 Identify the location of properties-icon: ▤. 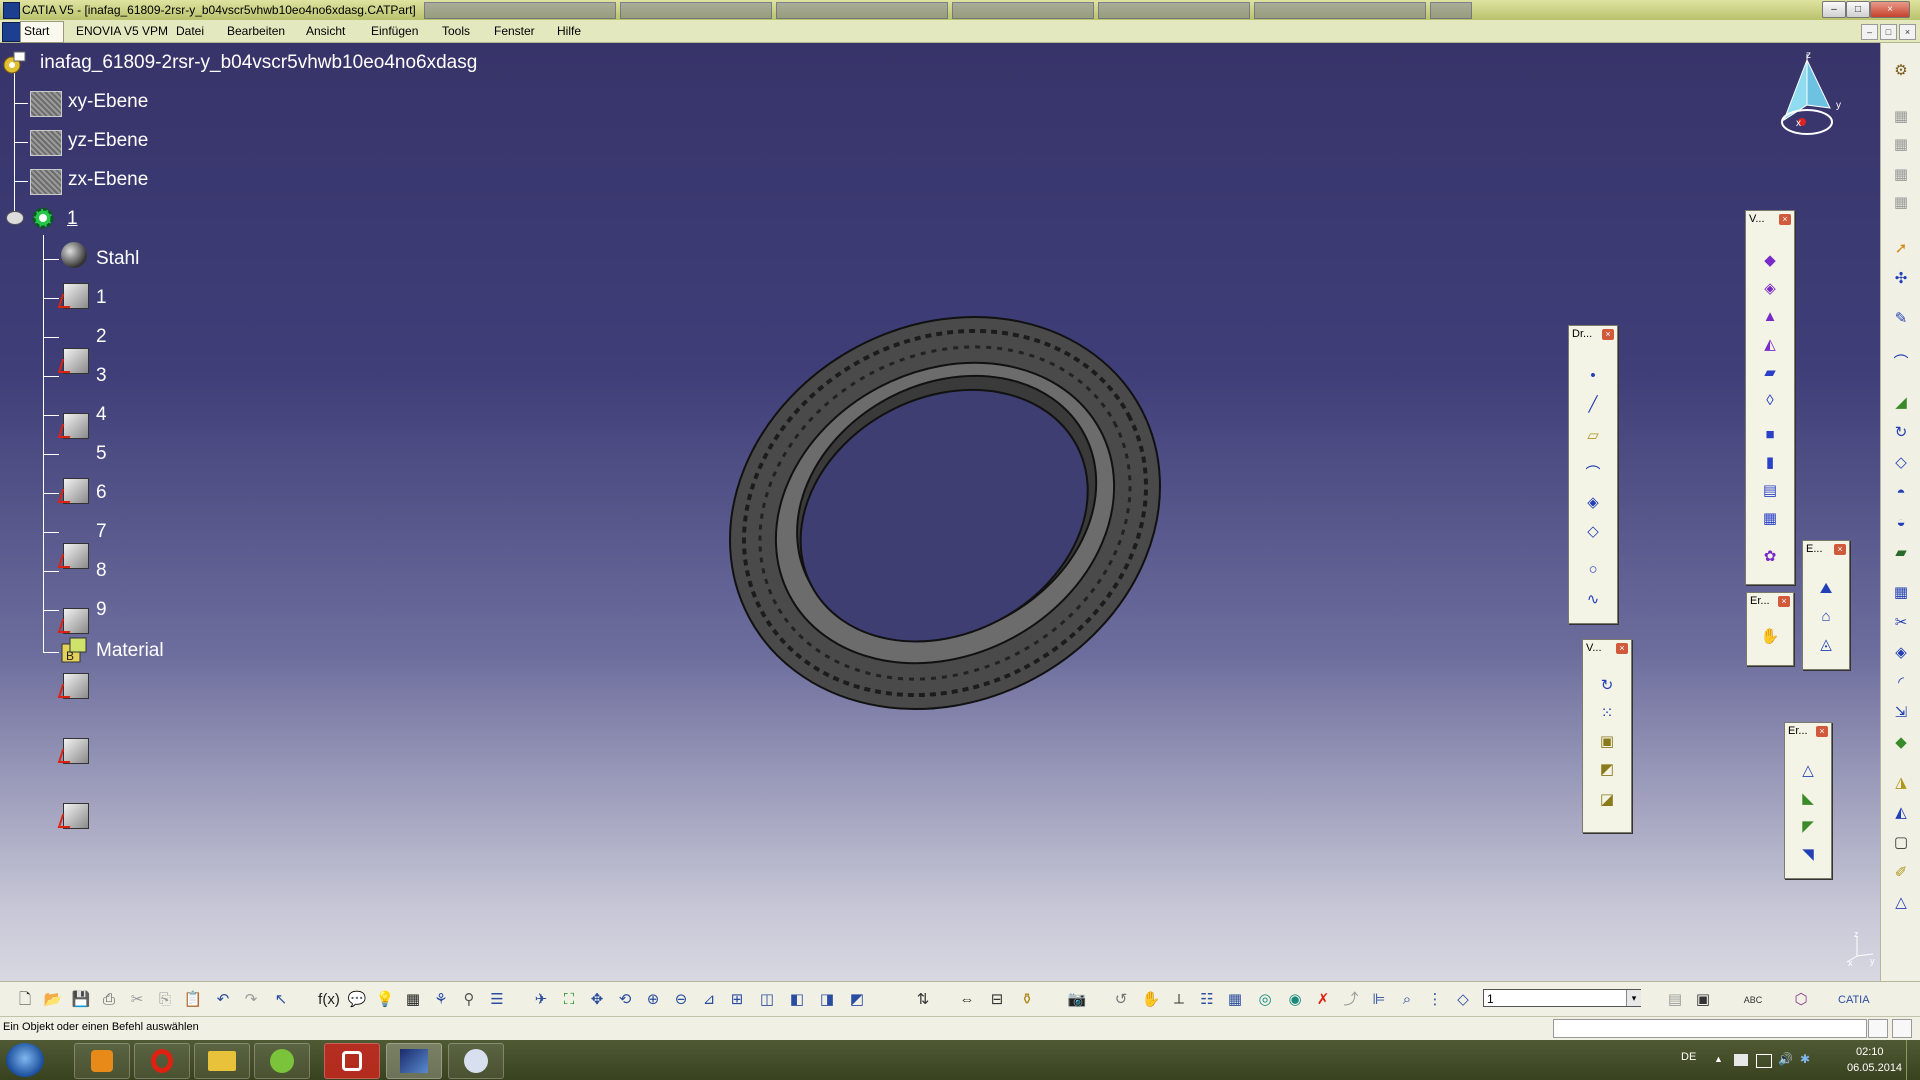
(1675, 1000).